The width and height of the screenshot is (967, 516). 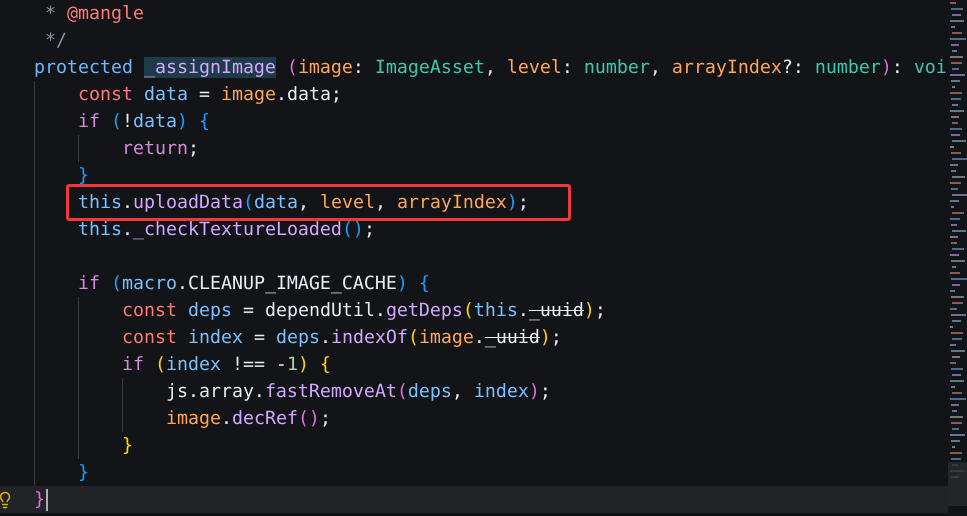 What do you see at coordinates (247, 419) in the screenshot?
I see `code-line: image.decRef();` at bounding box center [247, 419].